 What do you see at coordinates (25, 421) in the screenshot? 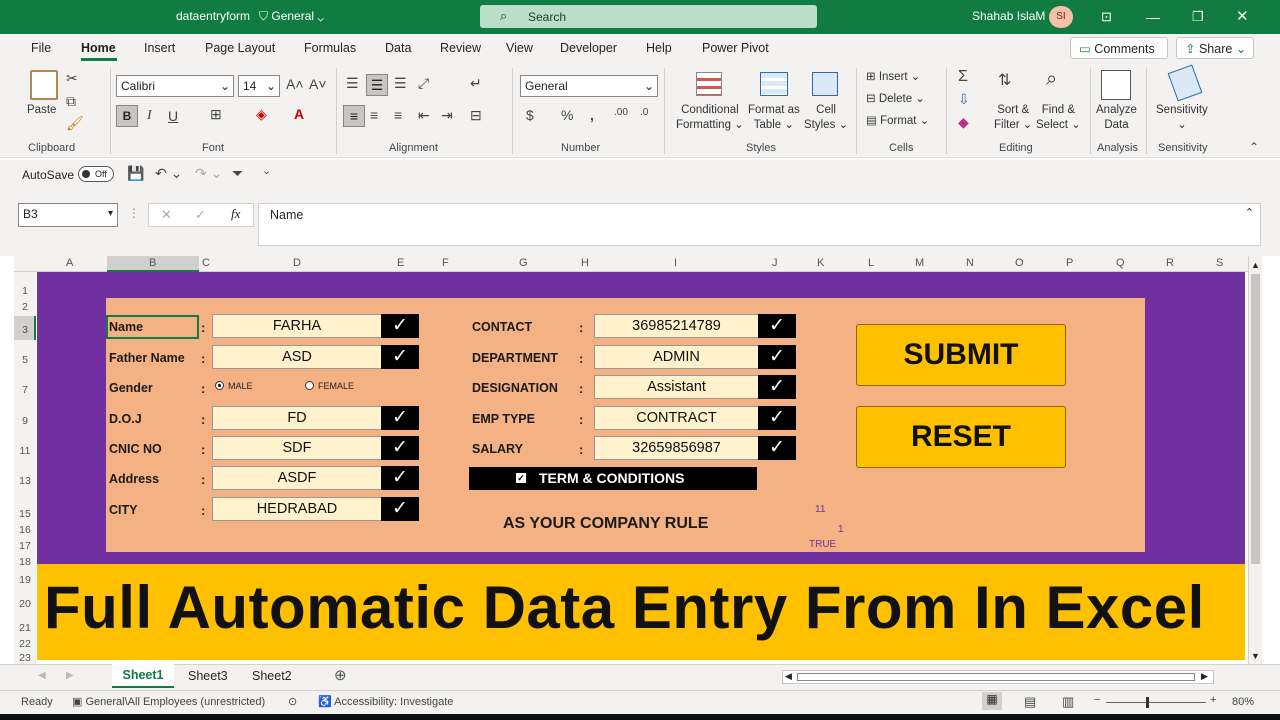
I see `row-header: 9` at bounding box center [25, 421].